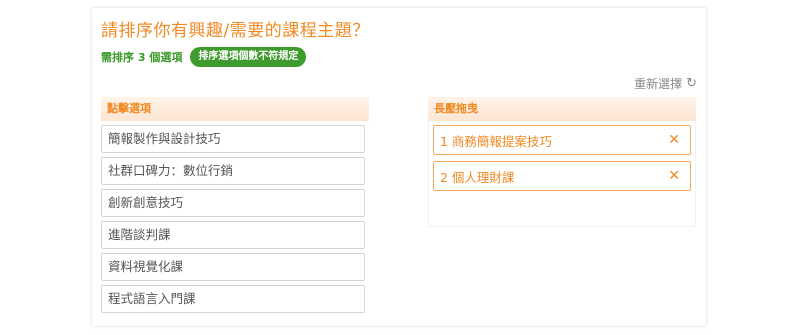 Image resolution: width=800 pixels, height=335 pixels. Describe the element at coordinates (658, 84) in the screenshot. I see `reset-label: 重新選擇` at that location.